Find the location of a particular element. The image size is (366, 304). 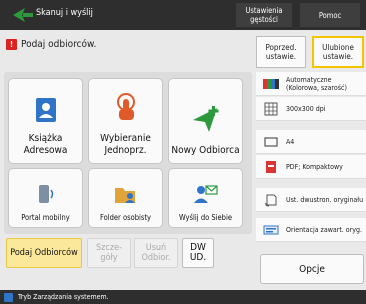

send-to-myself-icon is located at coordinates (206, 195).